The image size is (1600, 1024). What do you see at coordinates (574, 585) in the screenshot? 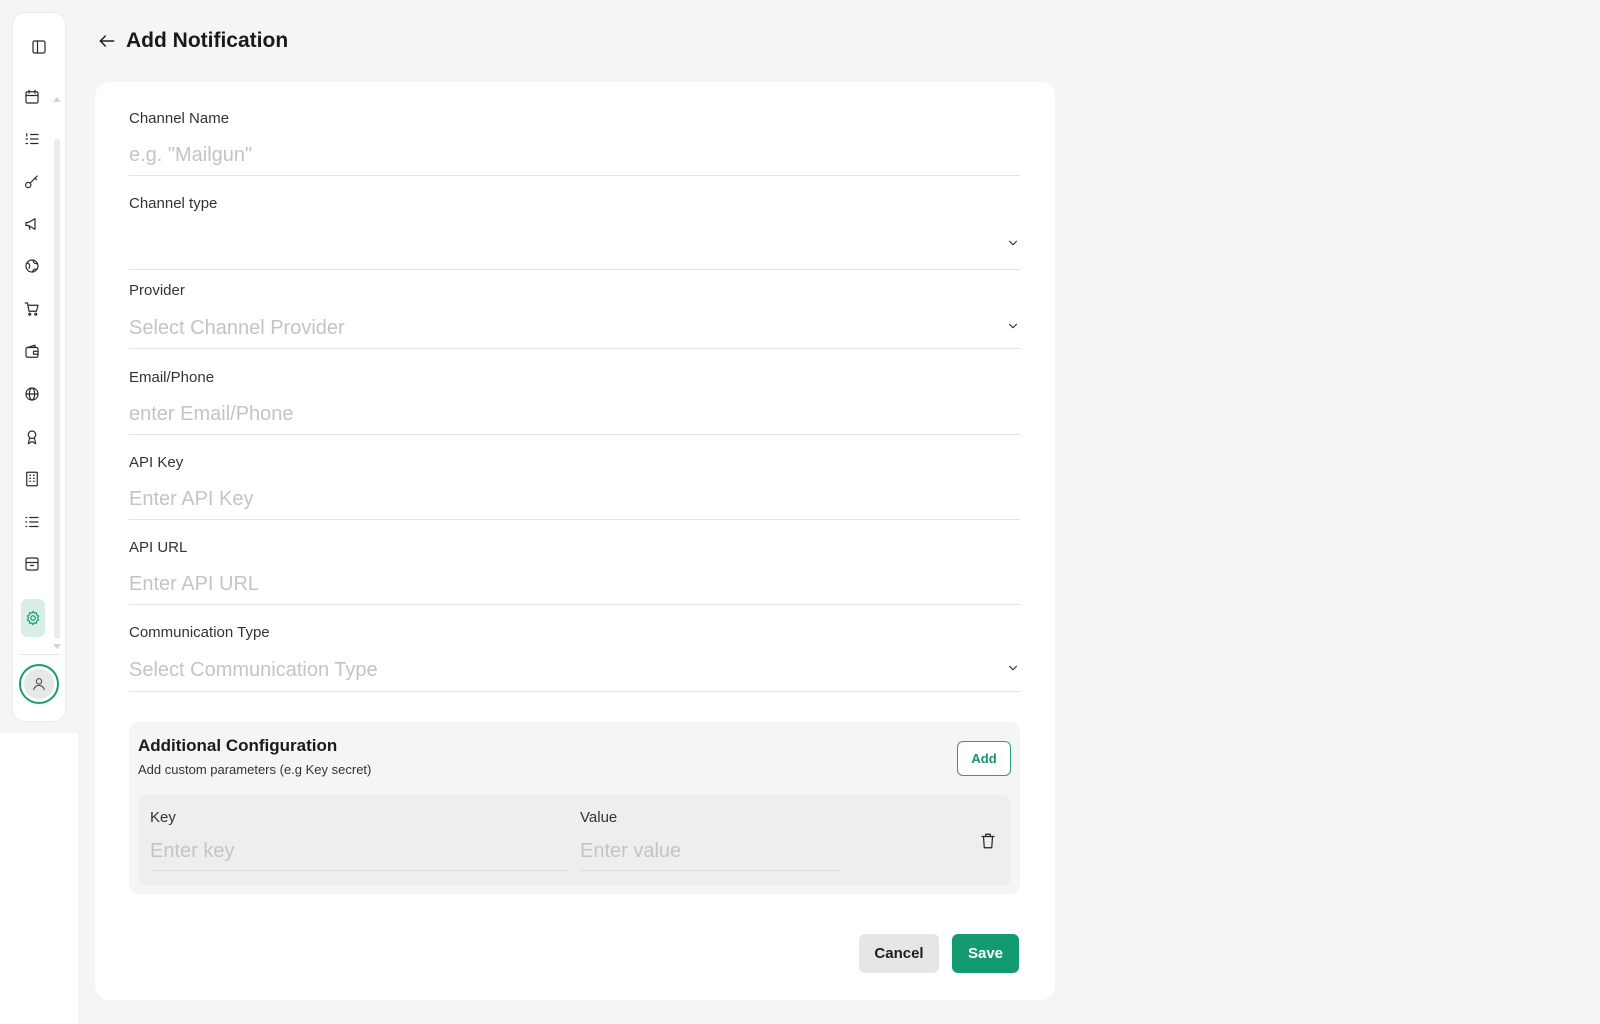
I see `api-url-input: Enter API URL` at bounding box center [574, 585].